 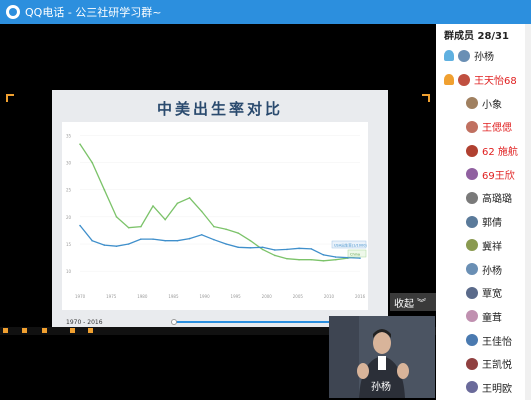 I want to click on member-row: 王佳怡, so click(x=483, y=340).